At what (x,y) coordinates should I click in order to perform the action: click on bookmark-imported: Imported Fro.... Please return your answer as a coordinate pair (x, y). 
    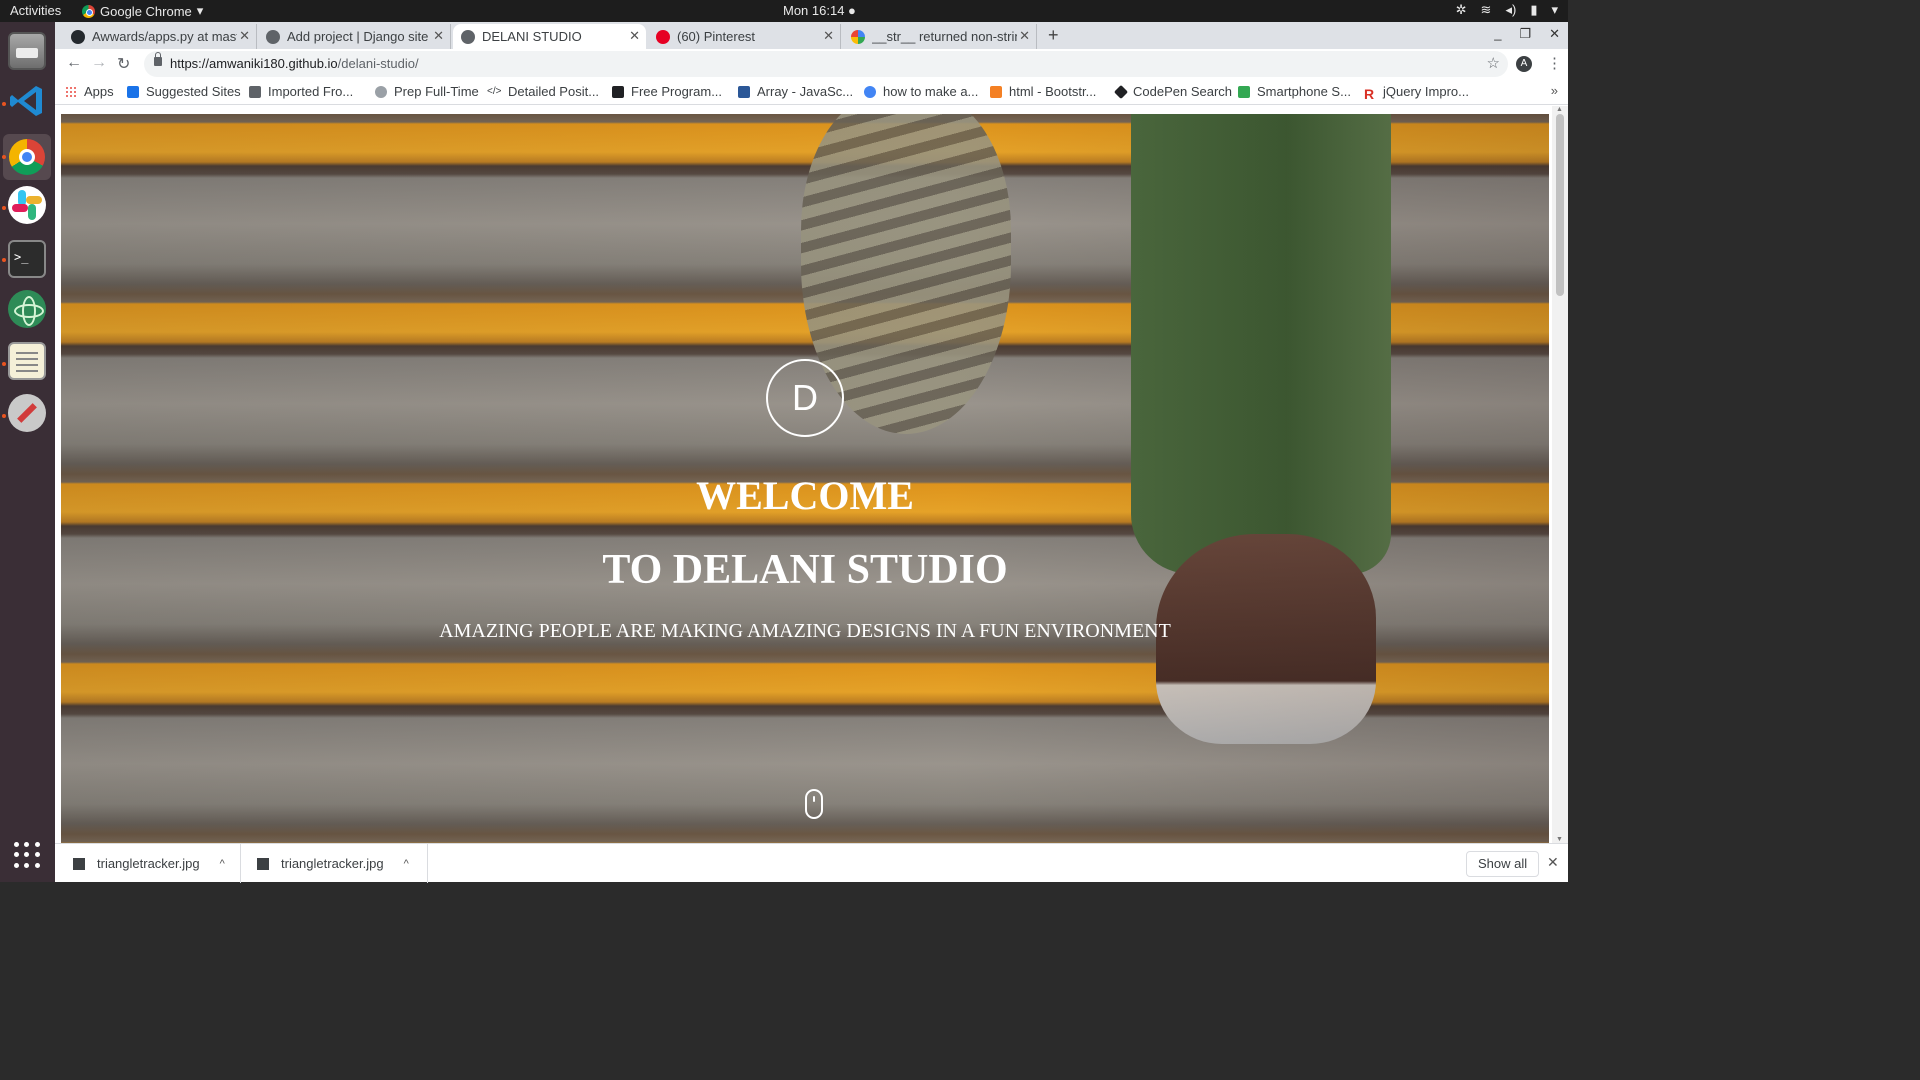
    Looking at the image, I should click on (301, 91).